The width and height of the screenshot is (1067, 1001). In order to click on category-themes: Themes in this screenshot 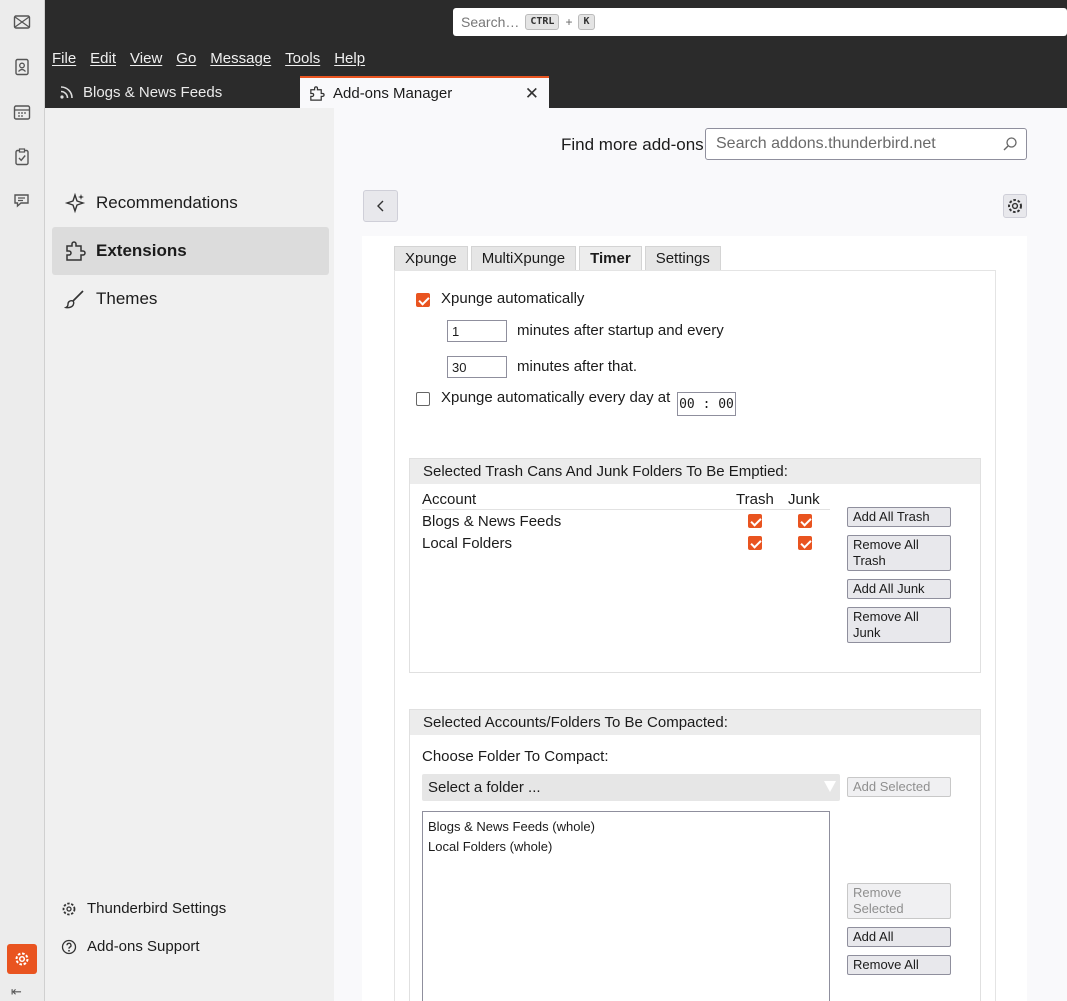, I will do `click(190, 299)`.